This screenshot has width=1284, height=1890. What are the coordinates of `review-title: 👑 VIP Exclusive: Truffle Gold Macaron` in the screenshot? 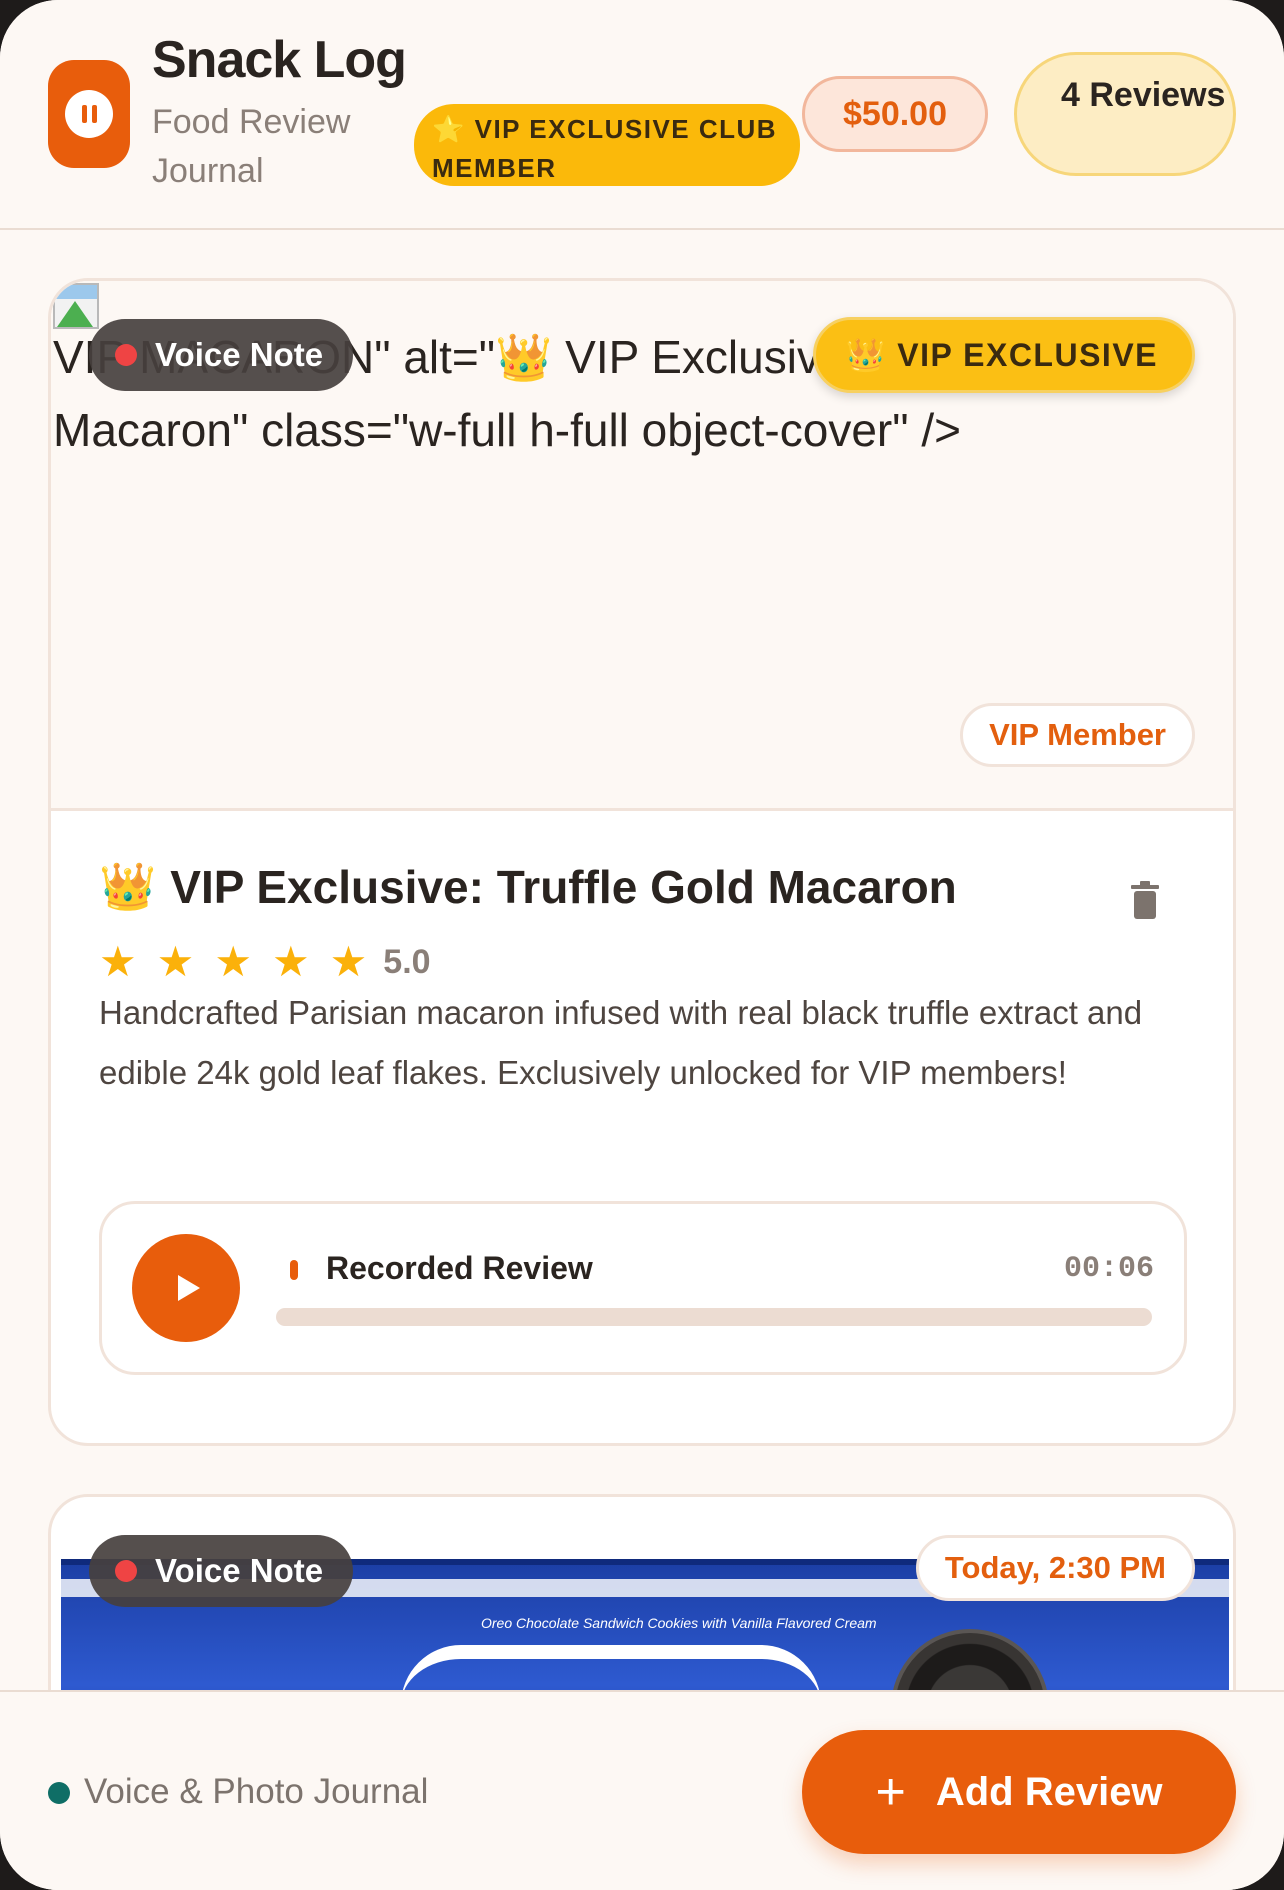 It's located at (528, 886).